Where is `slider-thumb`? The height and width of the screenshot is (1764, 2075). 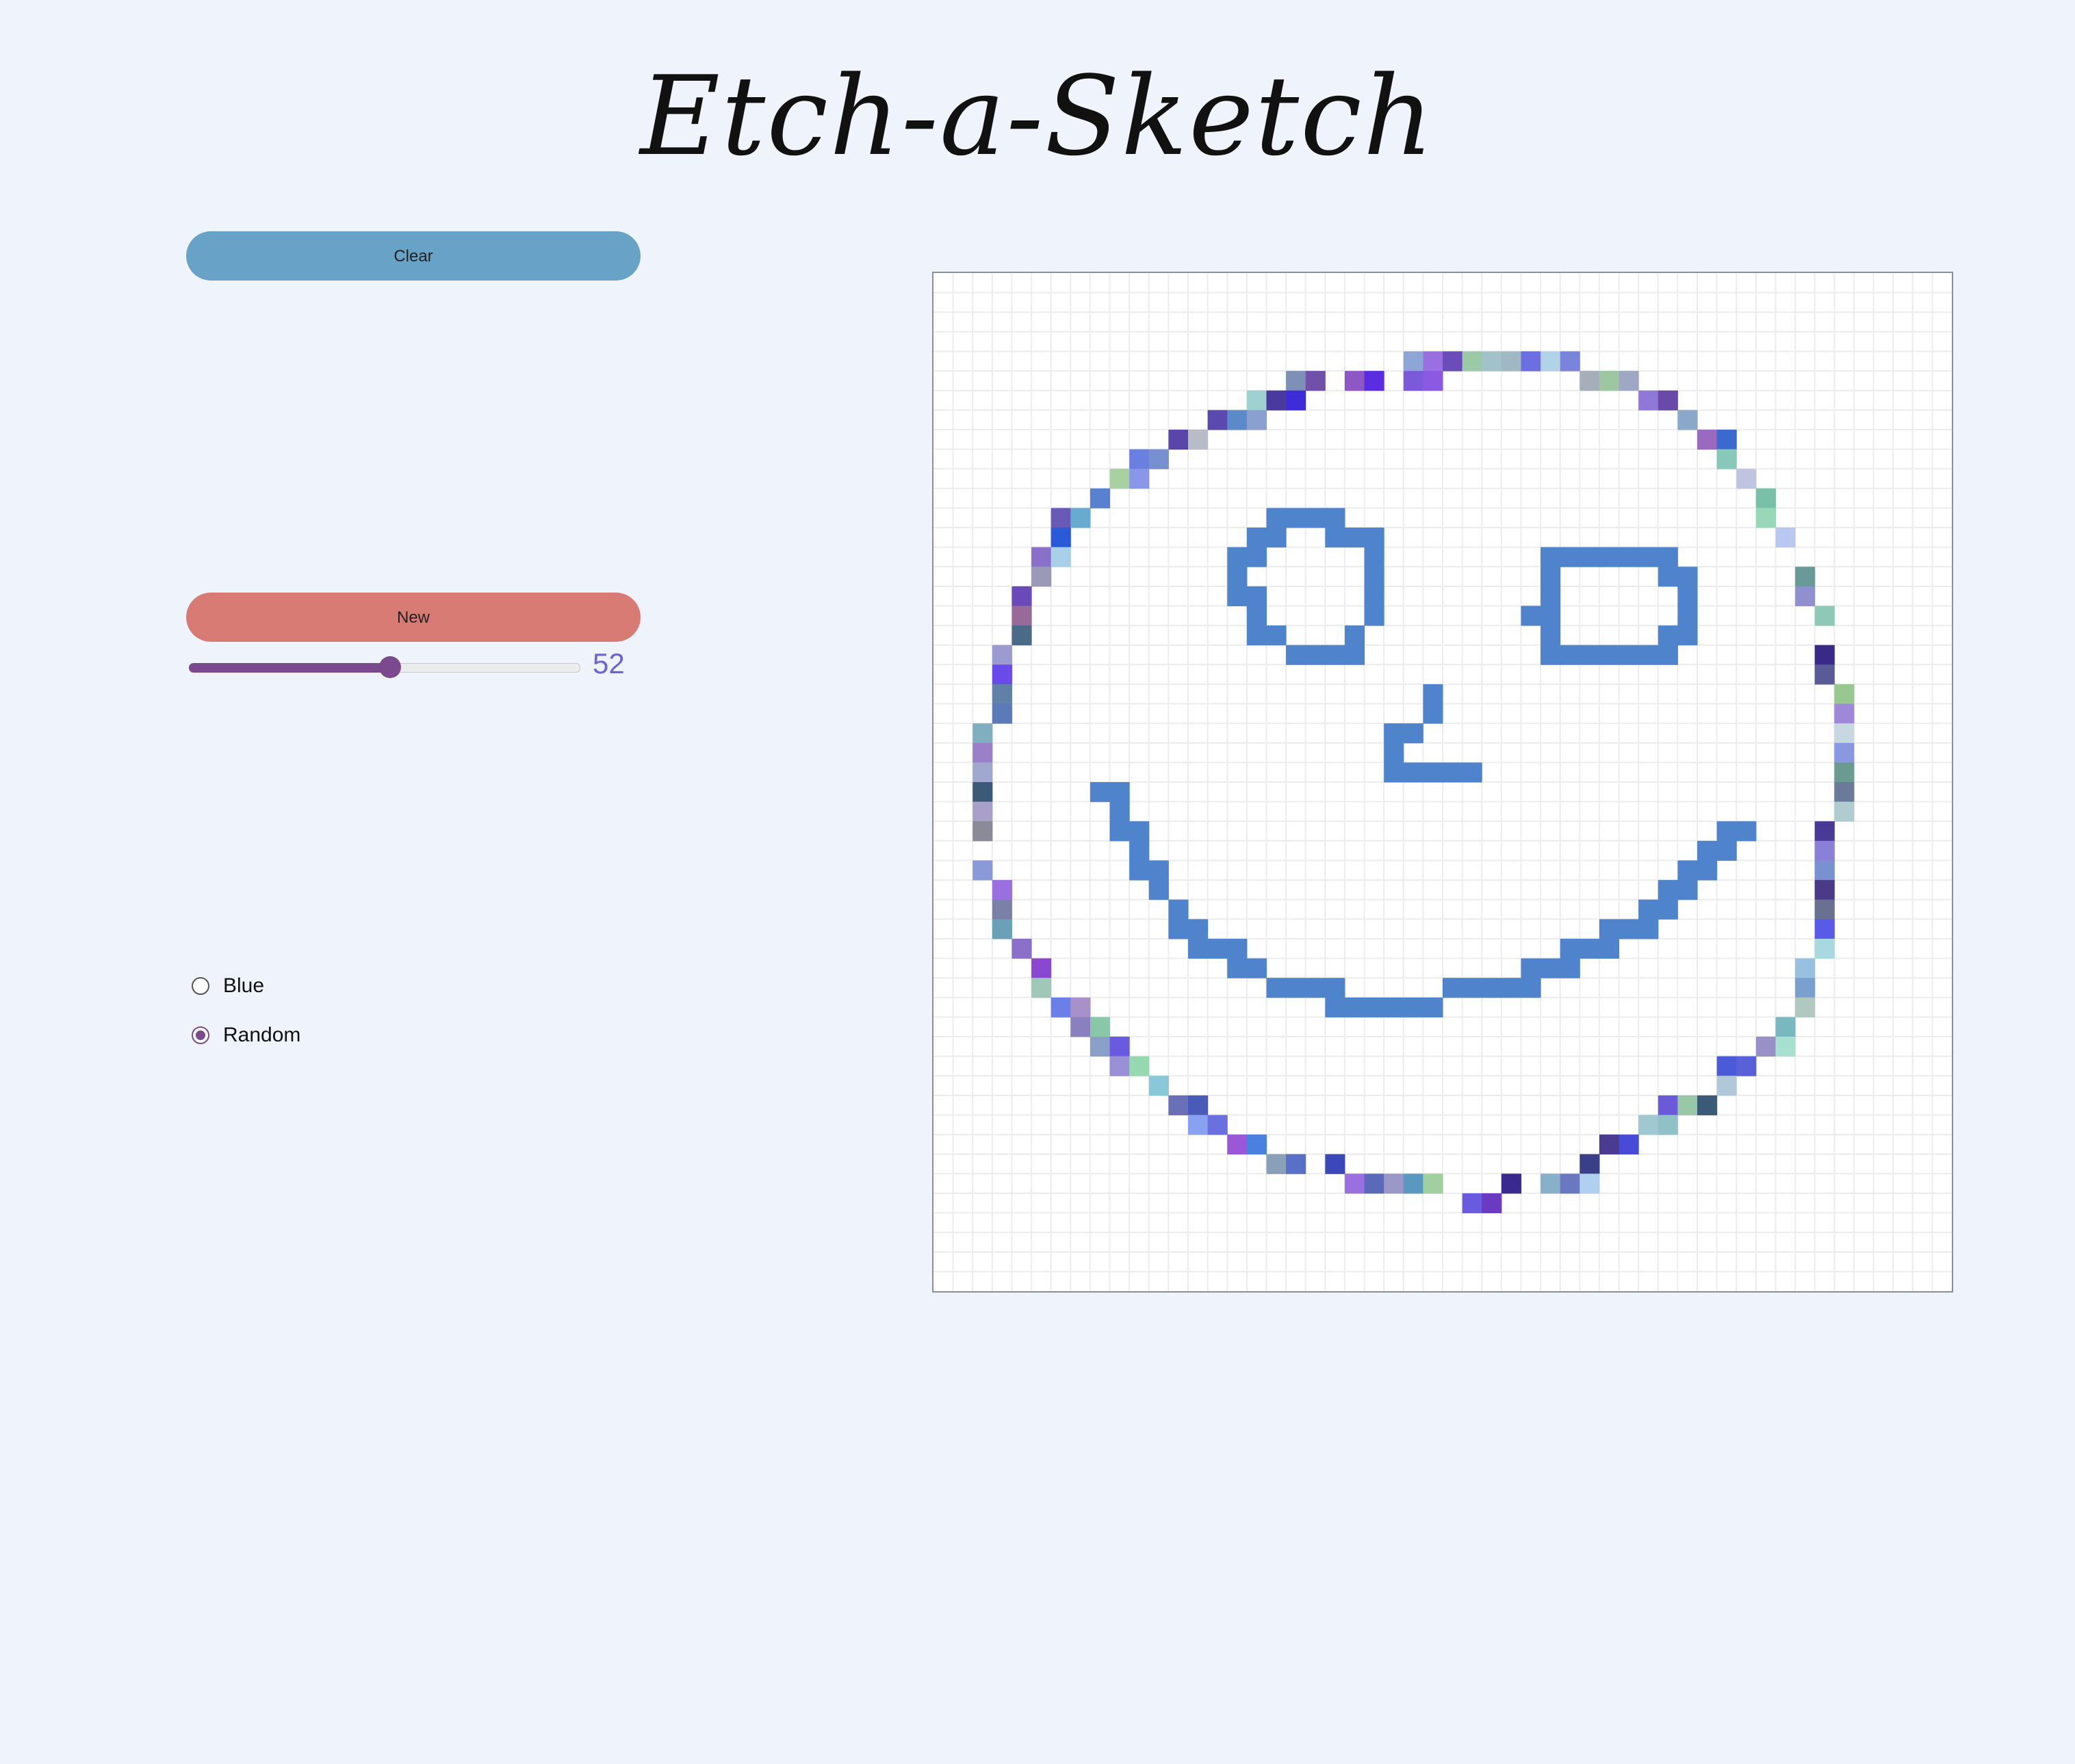
slider-thumb is located at coordinates (389, 667).